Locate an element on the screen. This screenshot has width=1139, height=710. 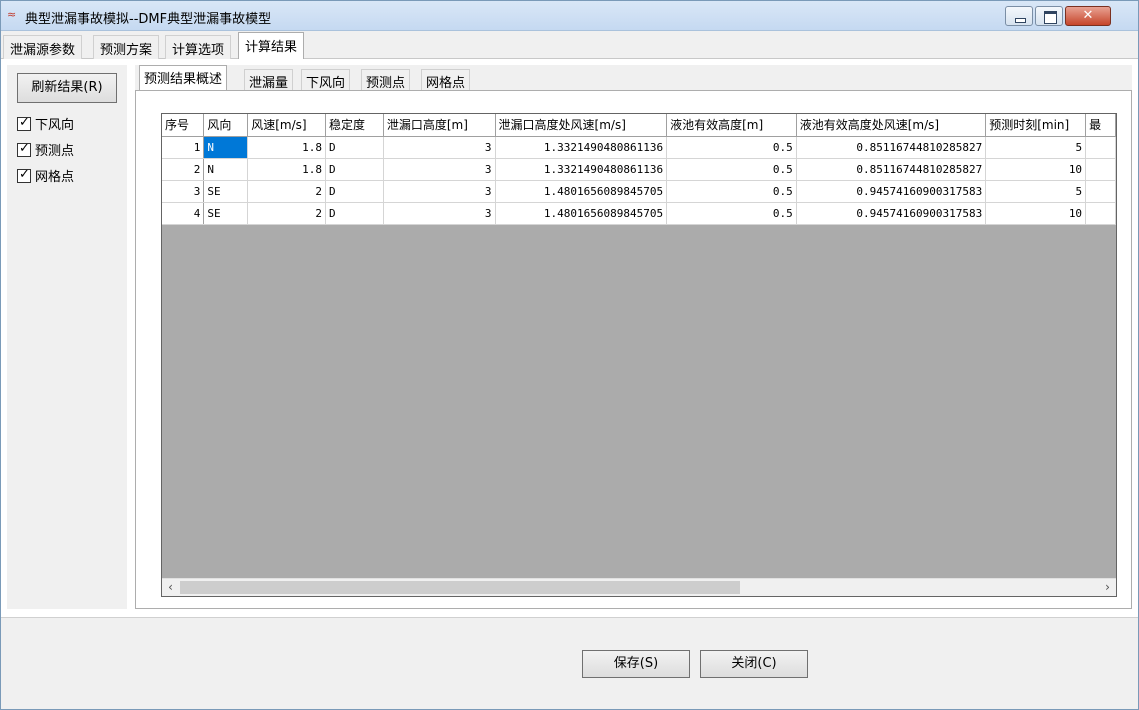
checkbox-label: 预测点 is located at coordinates (55, 151).